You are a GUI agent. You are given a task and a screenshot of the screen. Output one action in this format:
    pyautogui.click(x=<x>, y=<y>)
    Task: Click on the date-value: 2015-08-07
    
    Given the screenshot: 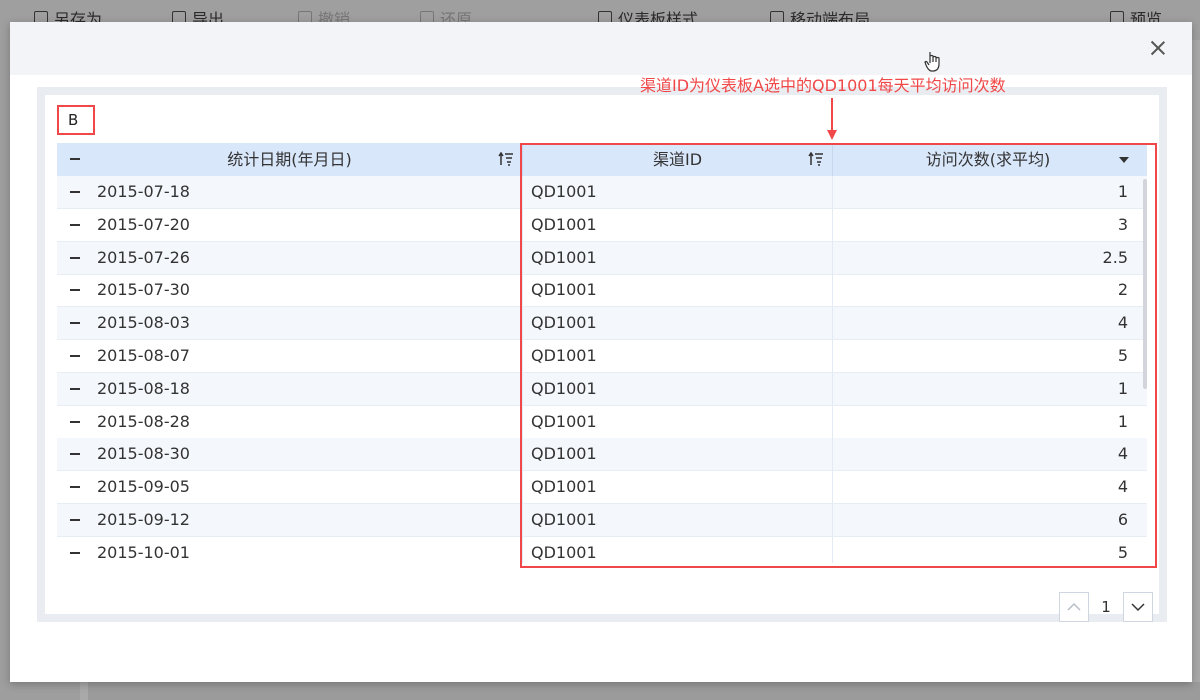 What is the action you would take?
    pyautogui.click(x=143, y=355)
    